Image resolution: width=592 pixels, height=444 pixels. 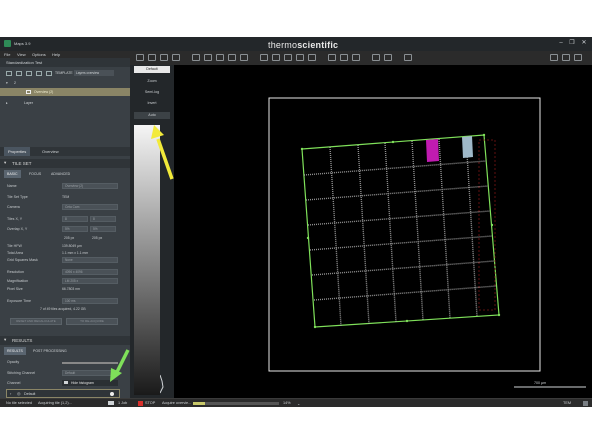 What do you see at coordinates (90, 207) in the screenshot?
I see `camera-select: Ceta Cam` at bounding box center [90, 207].